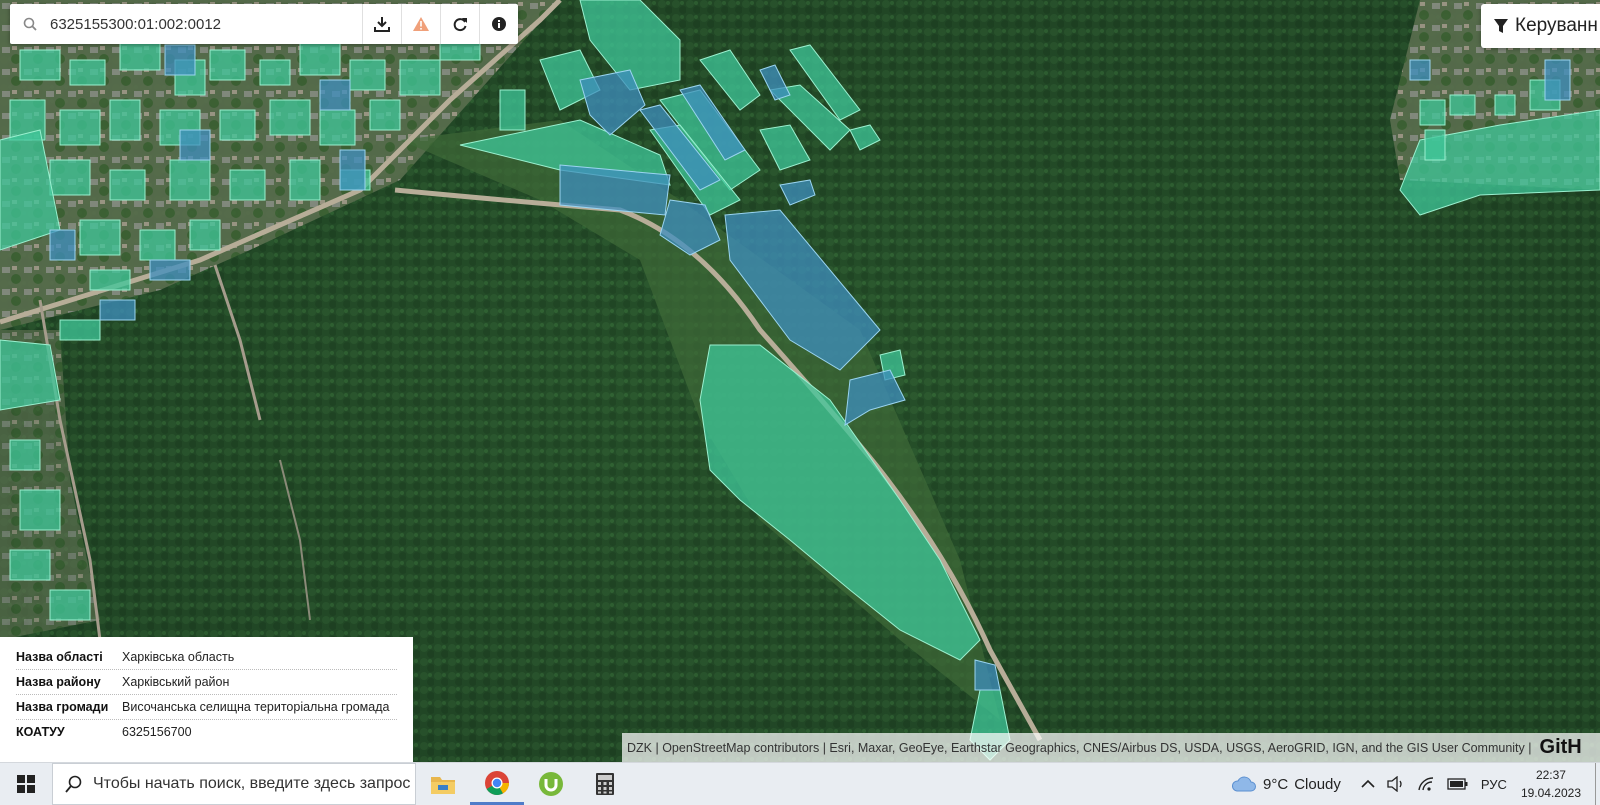 The width and height of the screenshot is (1600, 805). I want to click on manage-button: Керуванн, so click(1540, 26).